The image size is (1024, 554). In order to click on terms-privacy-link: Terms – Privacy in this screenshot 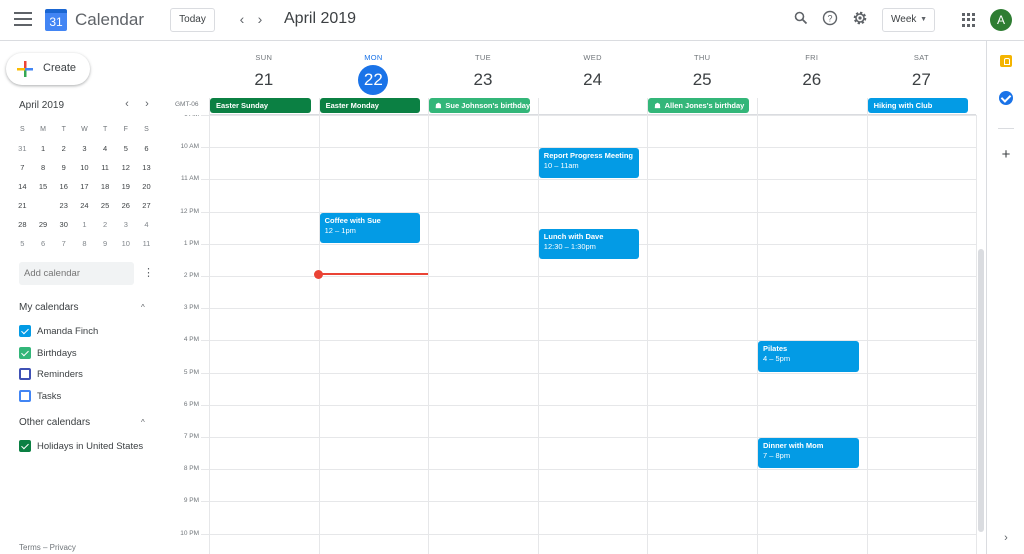, I will do `click(47, 547)`.